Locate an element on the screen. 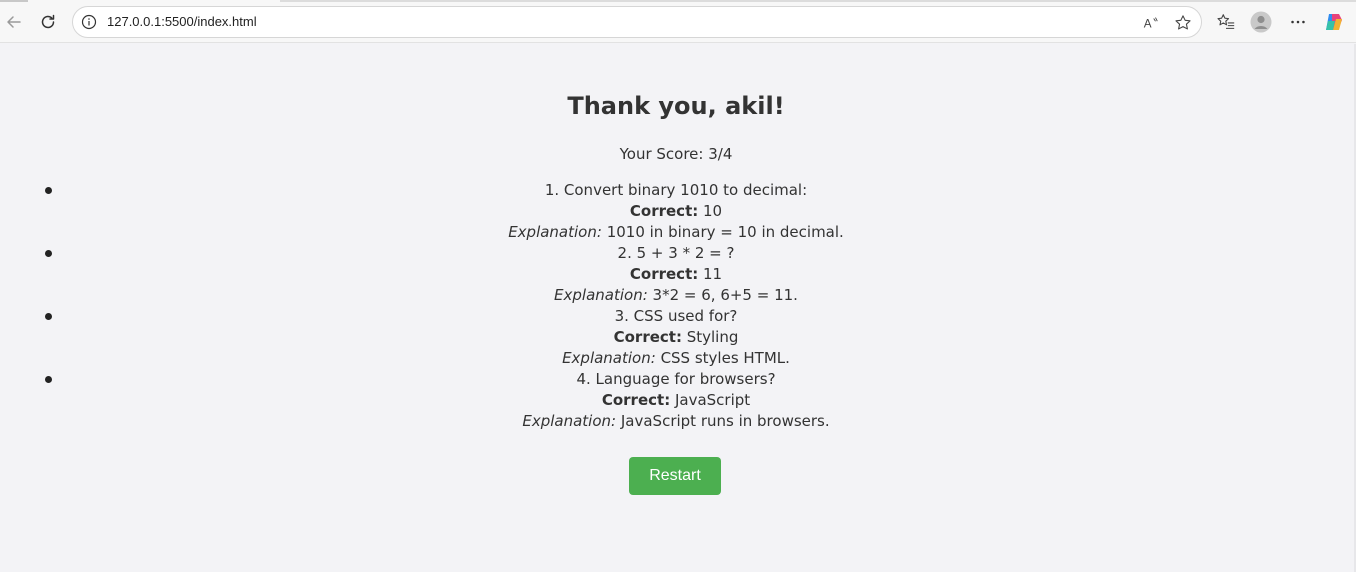 The image size is (1356, 572). question-text: 4. Language for browsers? is located at coordinates (676, 379).